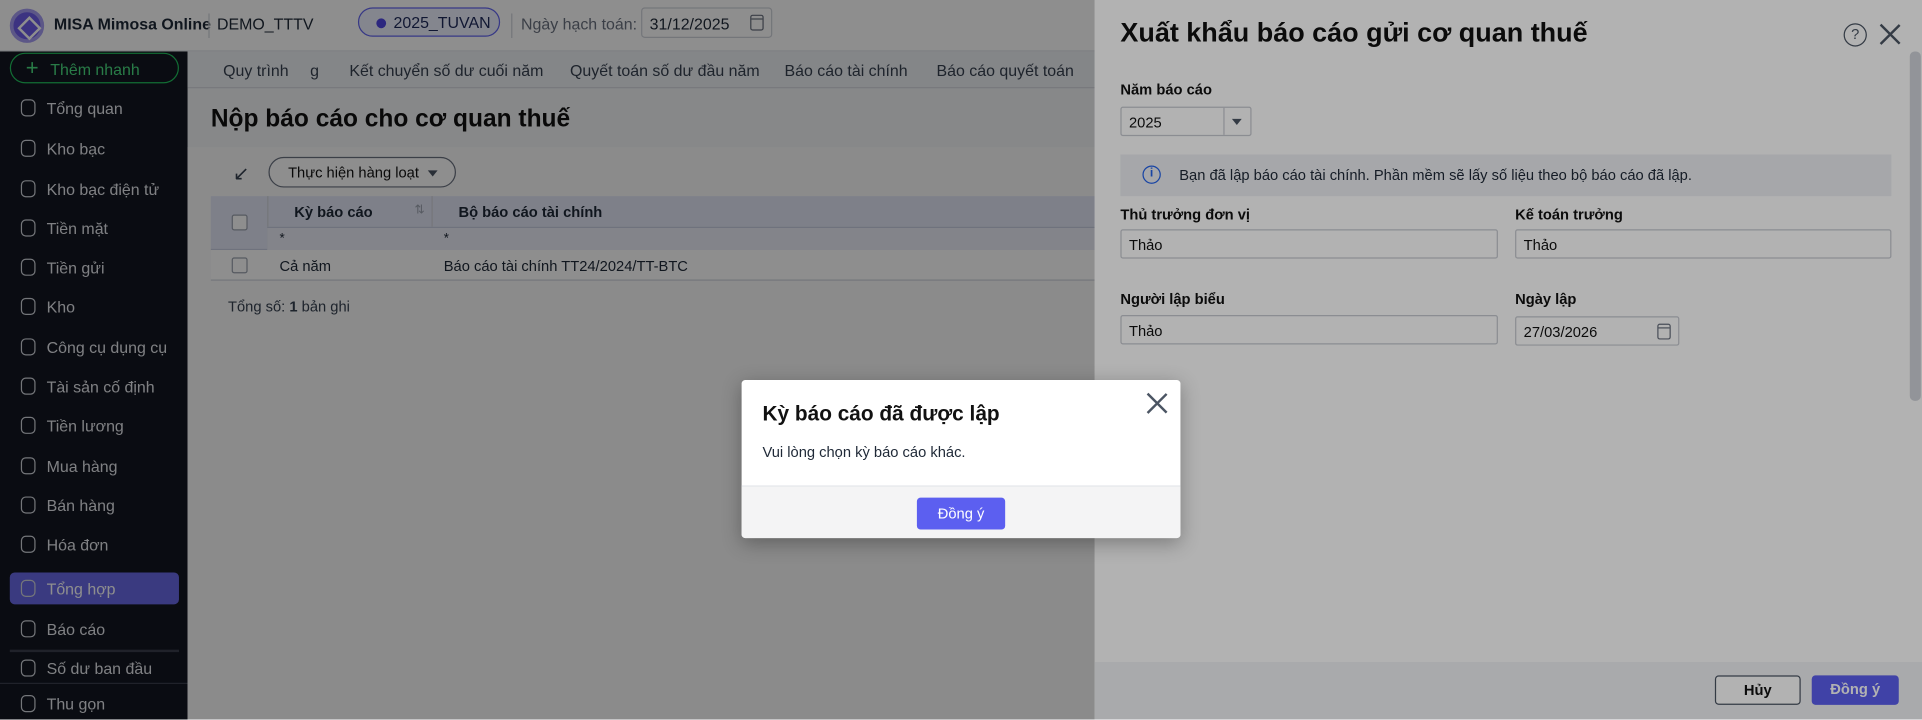  What do you see at coordinates (864, 452) in the screenshot?
I see `dialog-message: Vui lòng chọn kỳ báo cáo khác.` at bounding box center [864, 452].